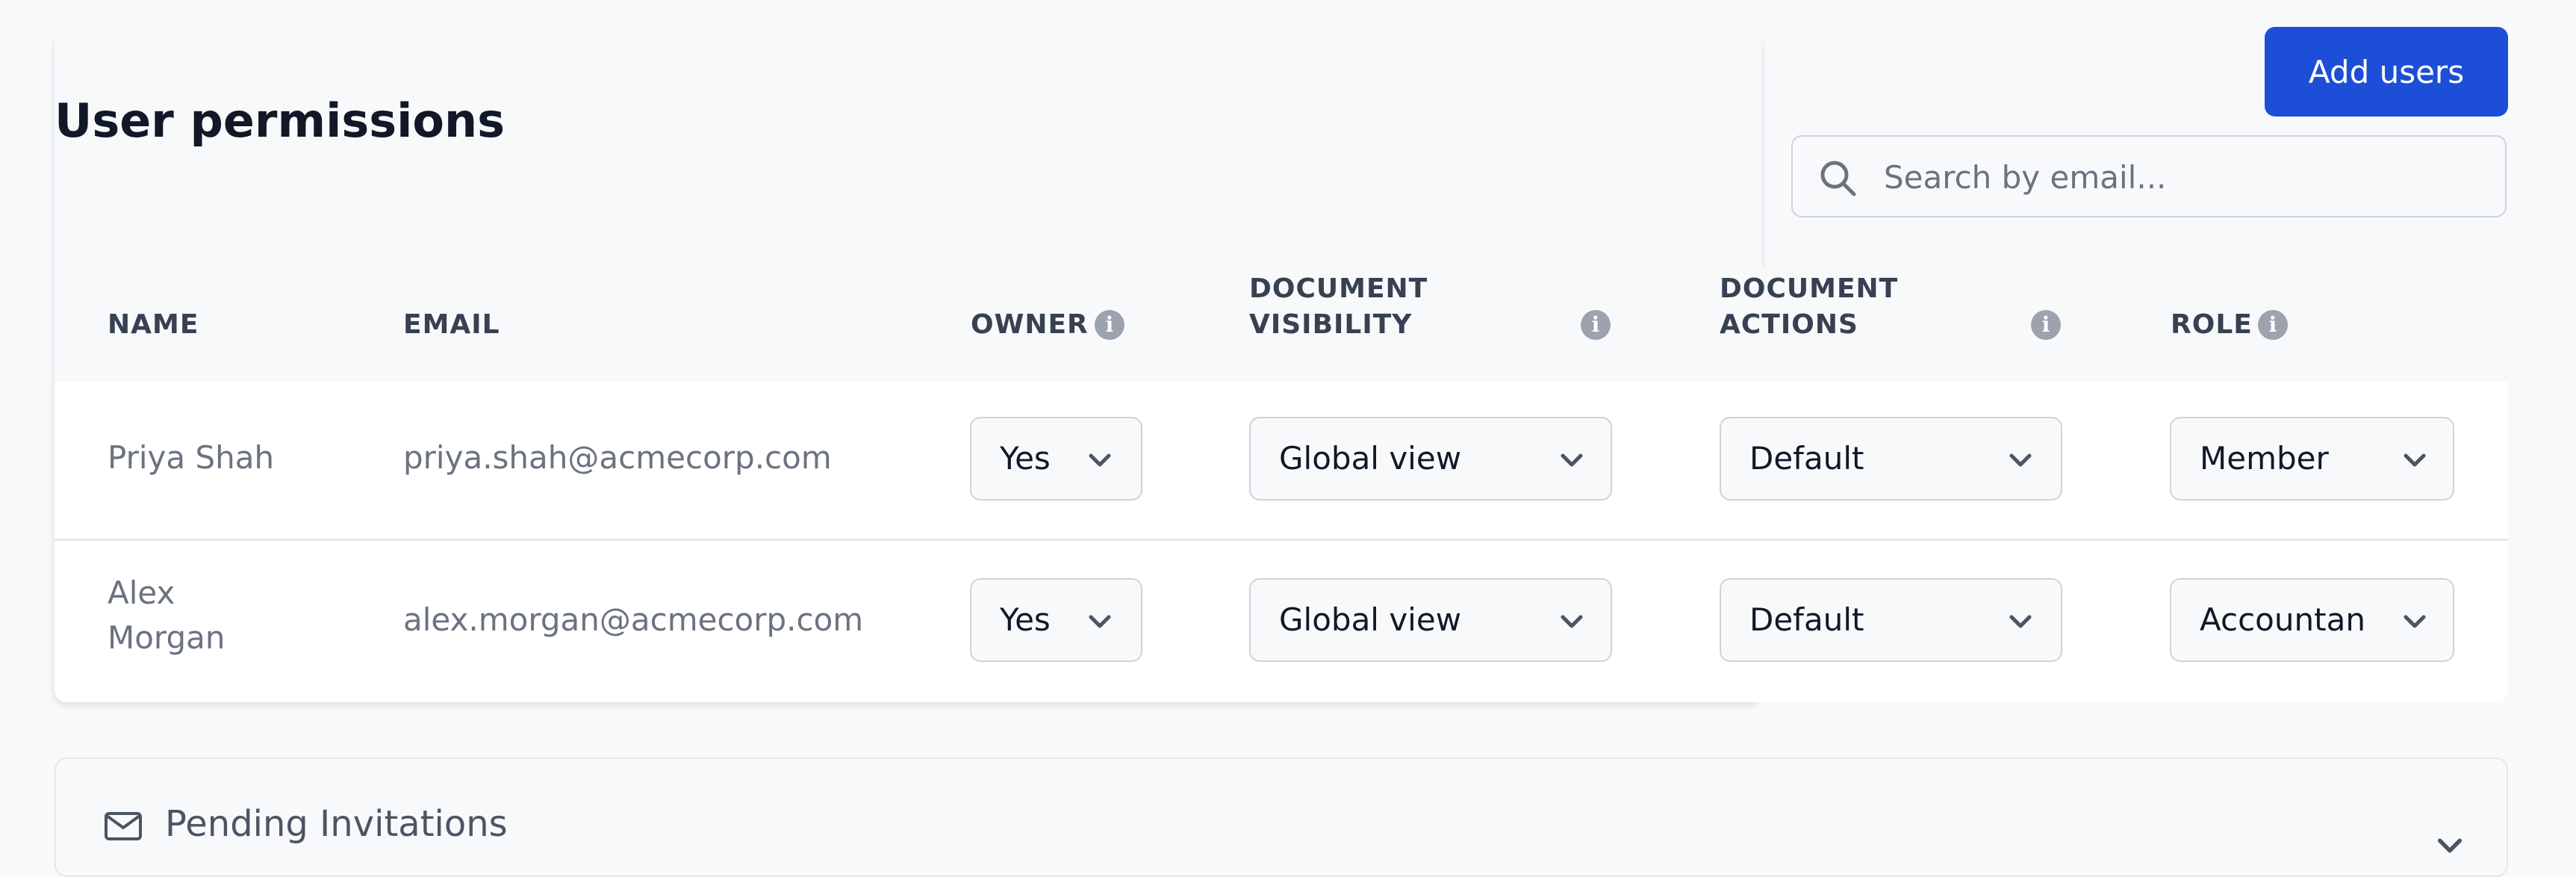 Image resolution: width=2576 pixels, height=877 pixels. What do you see at coordinates (1838, 178) in the screenshot?
I see `search-icon` at bounding box center [1838, 178].